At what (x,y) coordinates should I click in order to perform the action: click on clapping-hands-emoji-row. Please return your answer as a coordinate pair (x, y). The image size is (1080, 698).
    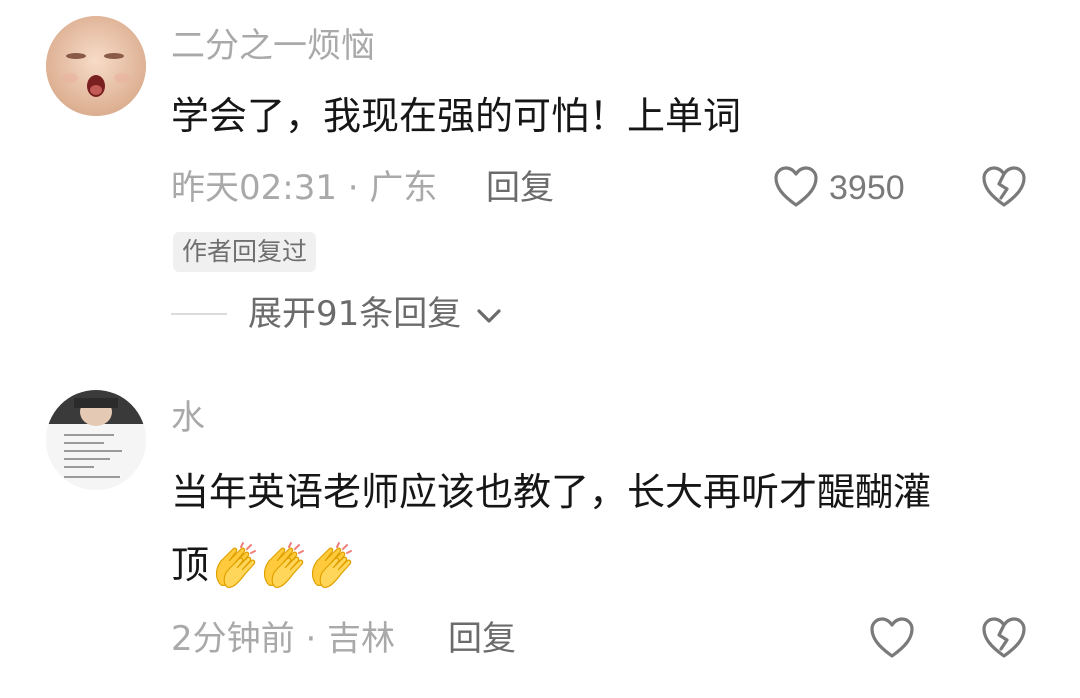
    Looking at the image, I should click on (283, 565).